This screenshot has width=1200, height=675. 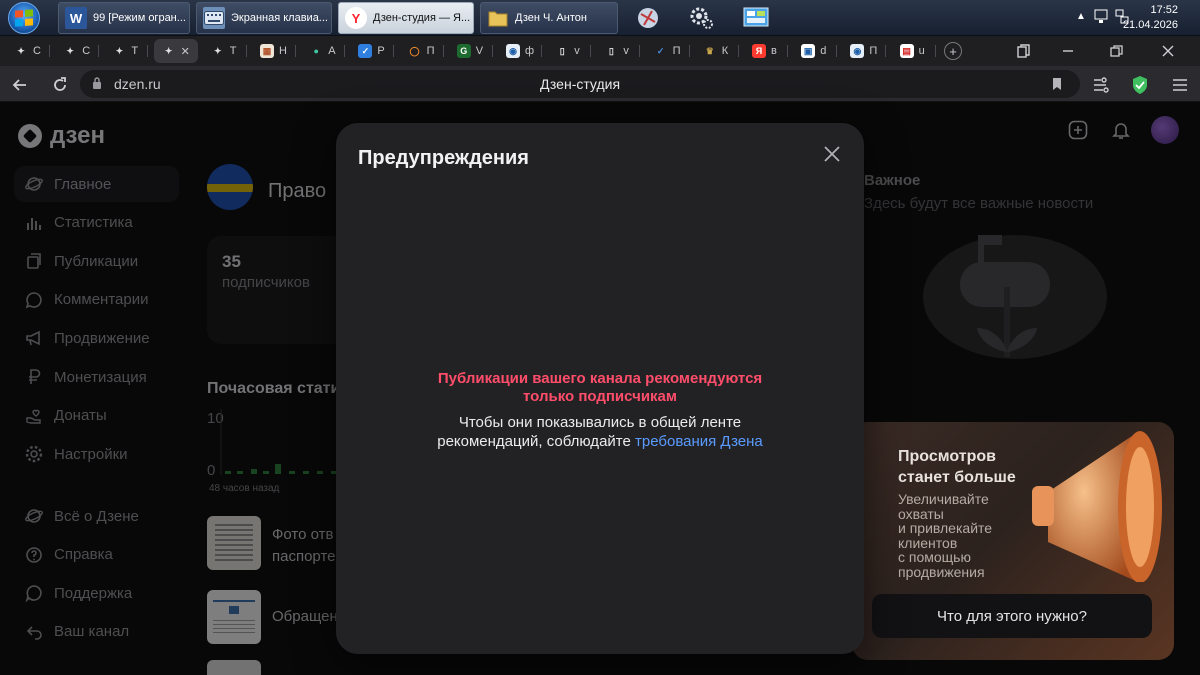 I want to click on browser-tab: ✓ Р, so click(x=372, y=51).